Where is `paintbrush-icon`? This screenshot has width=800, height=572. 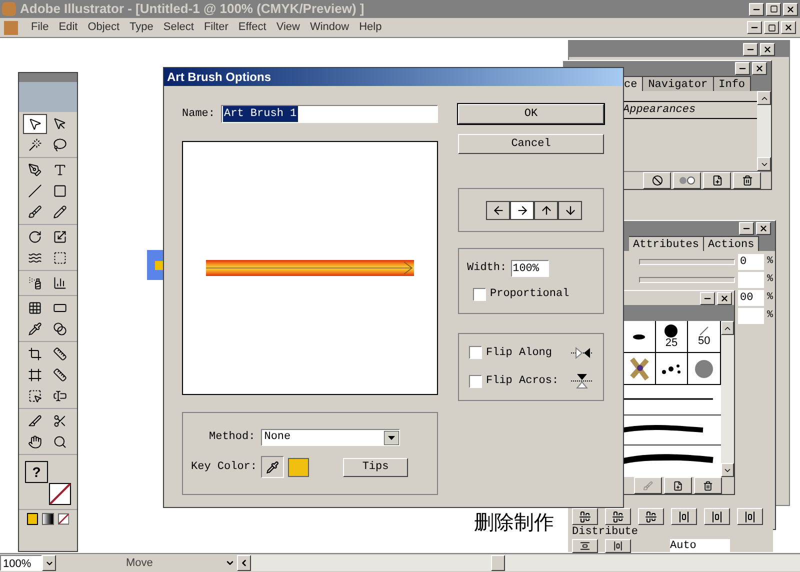 paintbrush-icon is located at coordinates (35, 212).